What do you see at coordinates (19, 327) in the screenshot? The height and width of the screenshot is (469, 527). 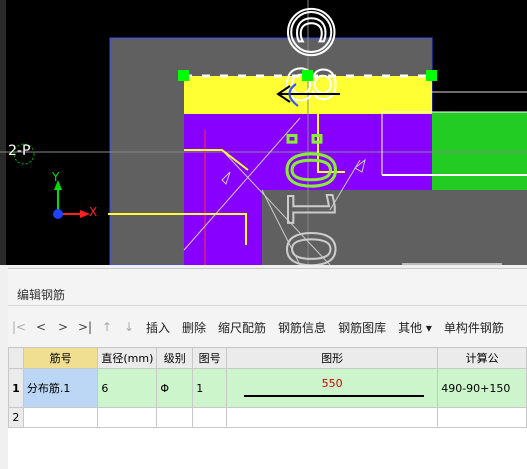 I see `first-record-button: |<` at bounding box center [19, 327].